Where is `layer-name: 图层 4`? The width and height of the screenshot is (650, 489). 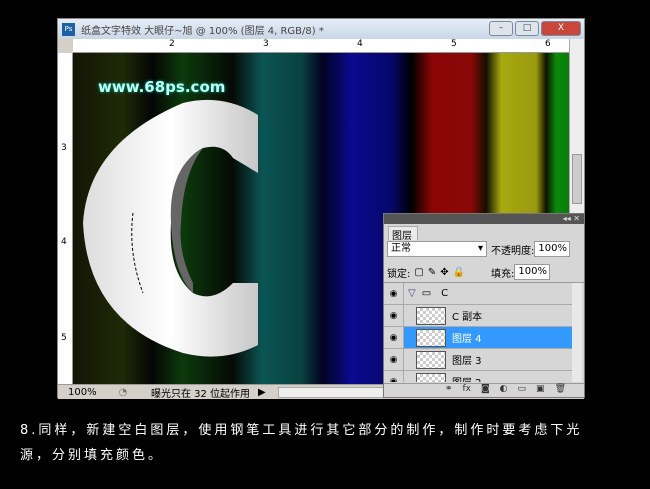 layer-name: 图层 4 is located at coordinates (467, 339).